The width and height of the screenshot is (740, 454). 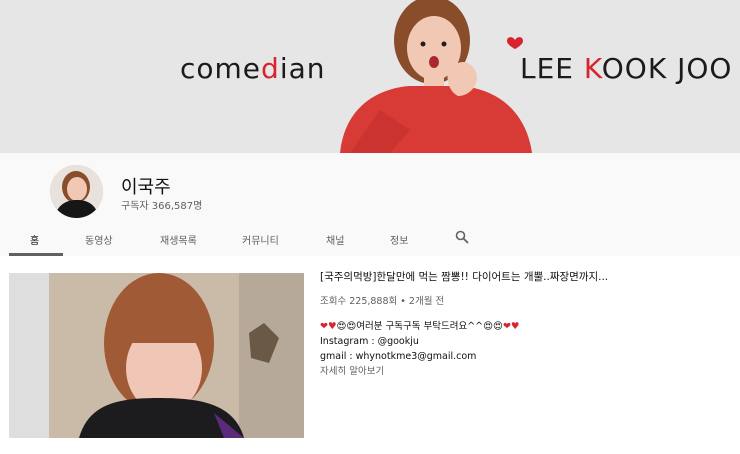 I want to click on tab-playlists: 재생목록, so click(x=178, y=239).